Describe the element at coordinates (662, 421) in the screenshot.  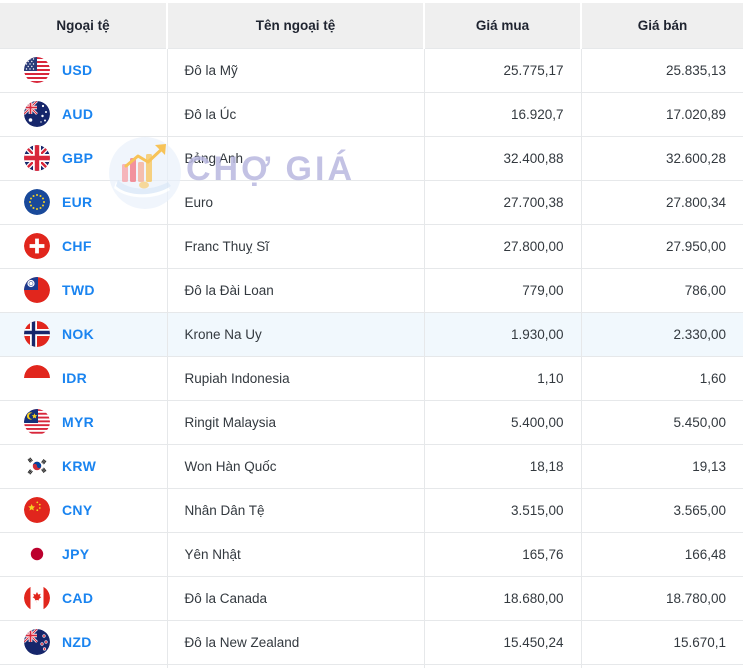
I see `sell-price-cell: 5.450,00` at that location.